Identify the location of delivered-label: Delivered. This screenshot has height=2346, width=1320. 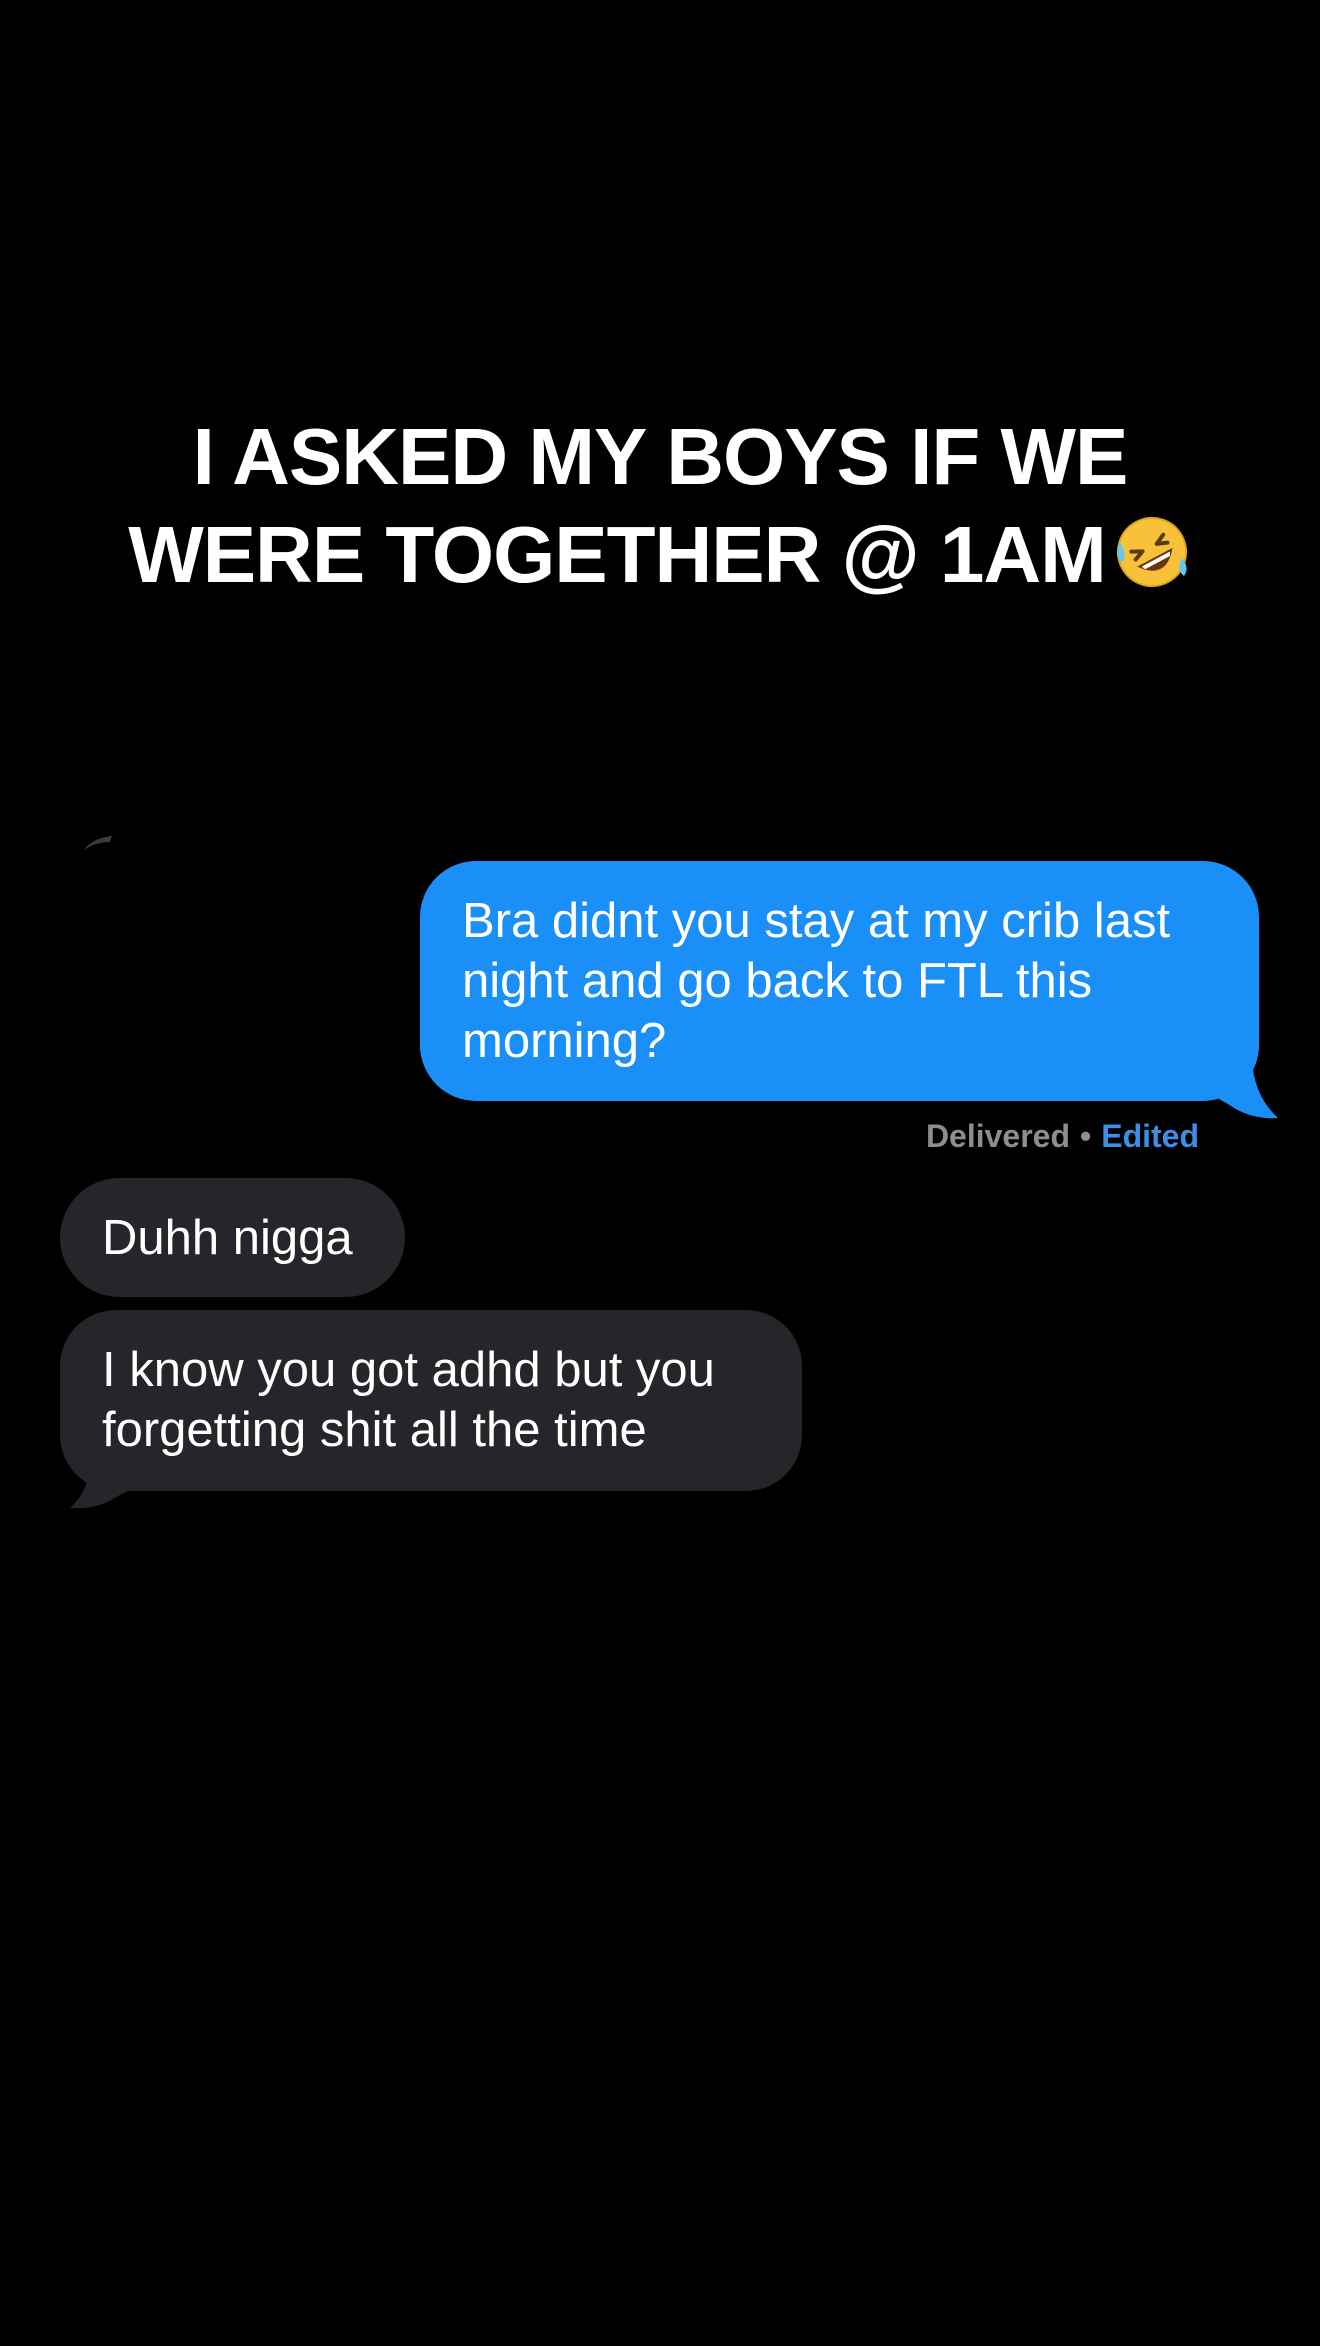
(998, 1136).